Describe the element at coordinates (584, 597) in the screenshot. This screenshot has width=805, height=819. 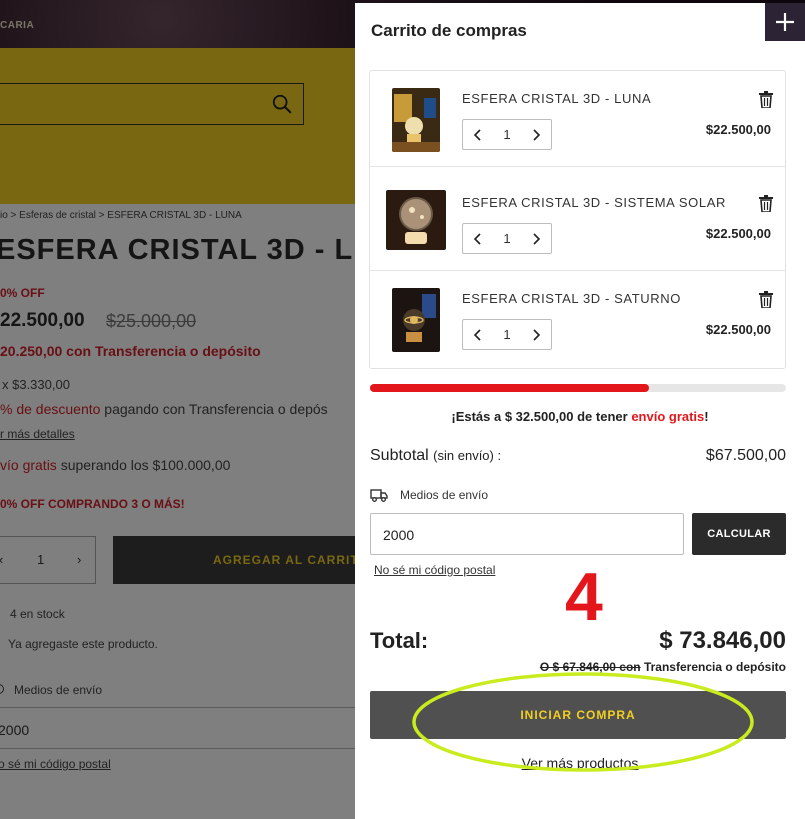
I see `step-annotation-number: 4` at that location.